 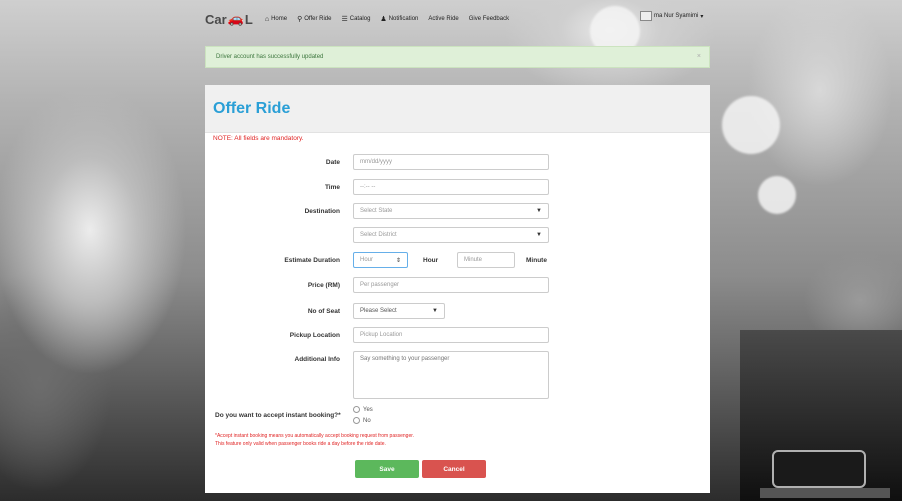 I want to click on minute-unit: Minute, so click(x=536, y=260).